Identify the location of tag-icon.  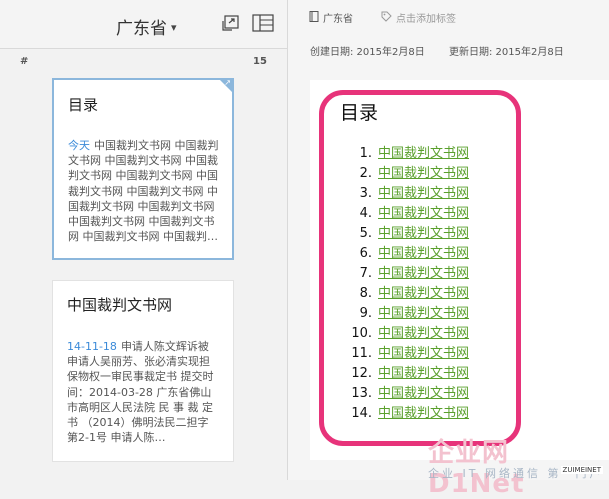
(386, 18).